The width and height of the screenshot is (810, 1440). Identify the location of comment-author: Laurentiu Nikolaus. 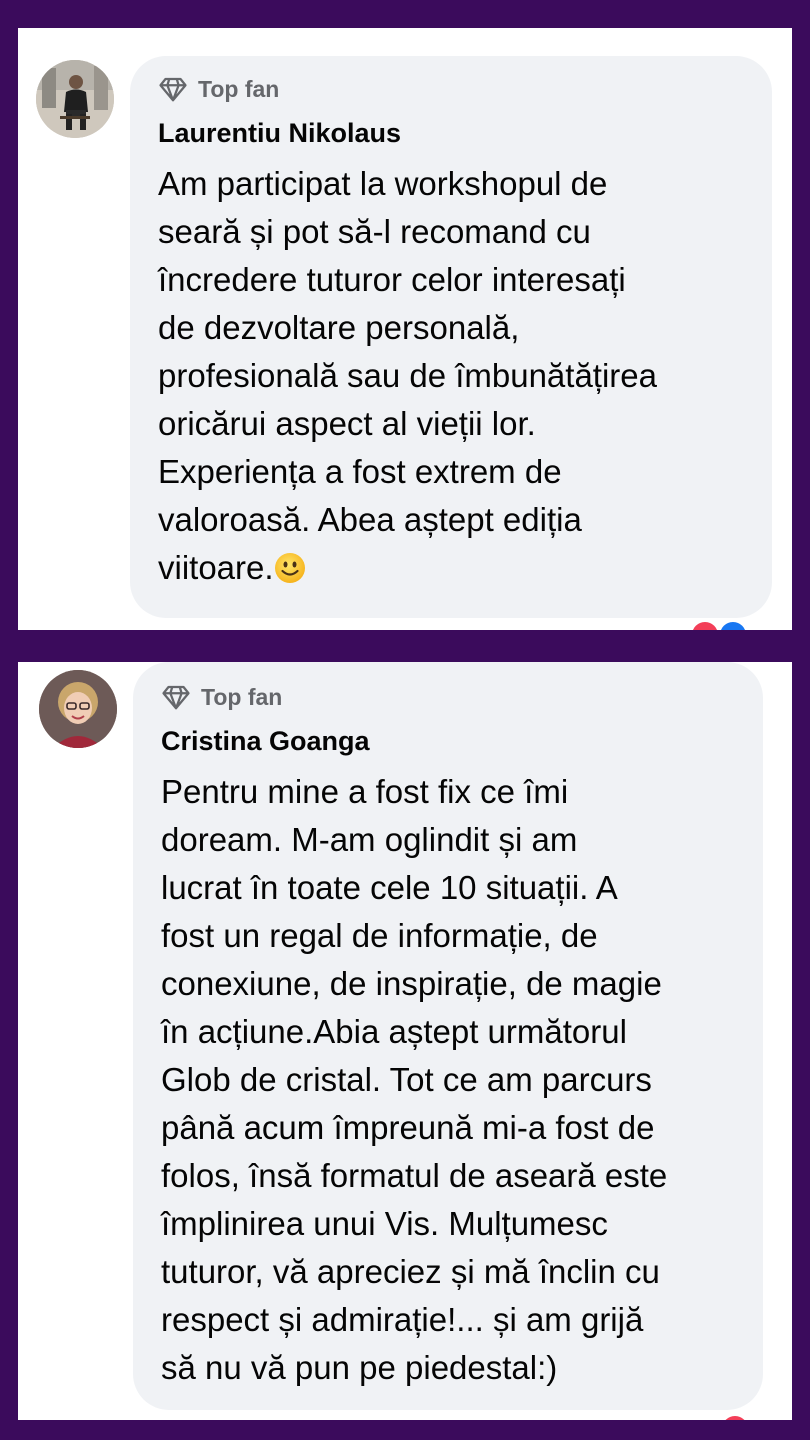
(279, 133).